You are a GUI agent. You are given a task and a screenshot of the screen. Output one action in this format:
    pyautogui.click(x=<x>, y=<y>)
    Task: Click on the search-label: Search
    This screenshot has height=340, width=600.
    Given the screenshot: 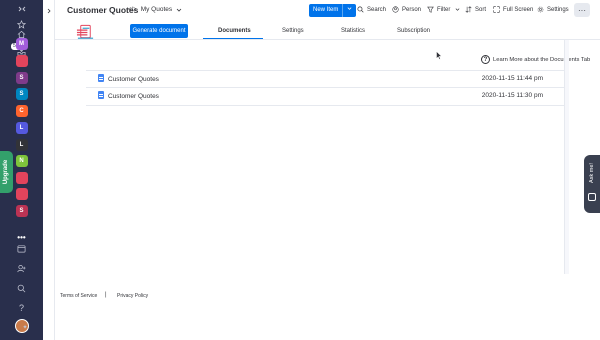 What is the action you would take?
    pyautogui.click(x=377, y=9)
    